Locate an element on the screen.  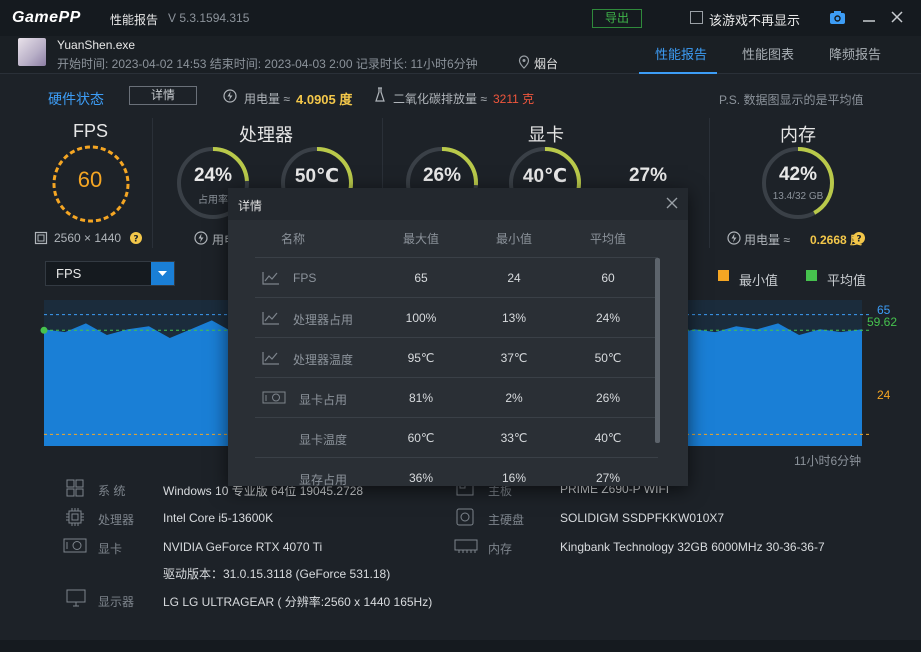
info-value-monitor: LG LG ULTRAGEAR ( 分辨率:2560 x 1440 165Hz) is located at coordinates (298, 602).